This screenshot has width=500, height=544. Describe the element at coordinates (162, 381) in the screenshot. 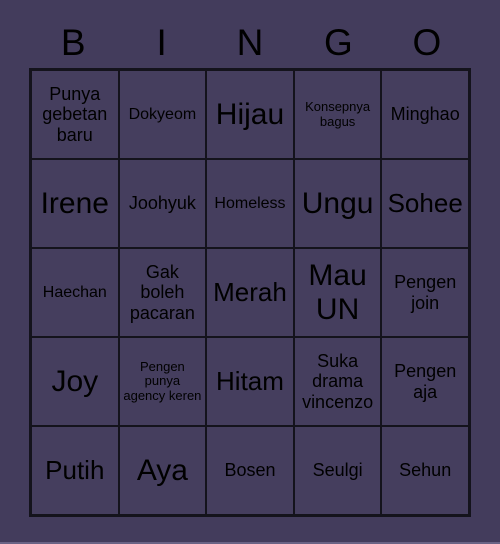

I see `bingo-cell: Pengen punya agency keren` at that location.